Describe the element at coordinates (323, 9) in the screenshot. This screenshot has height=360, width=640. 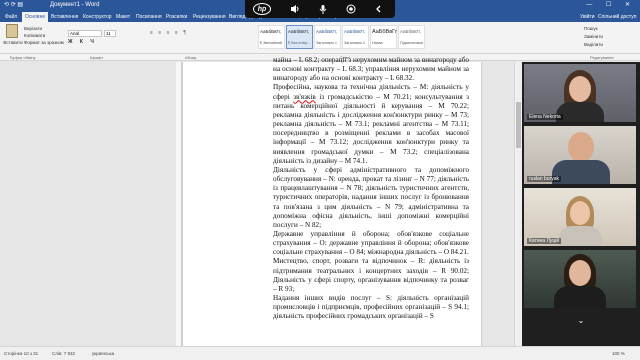
I see `mic-icon` at that location.